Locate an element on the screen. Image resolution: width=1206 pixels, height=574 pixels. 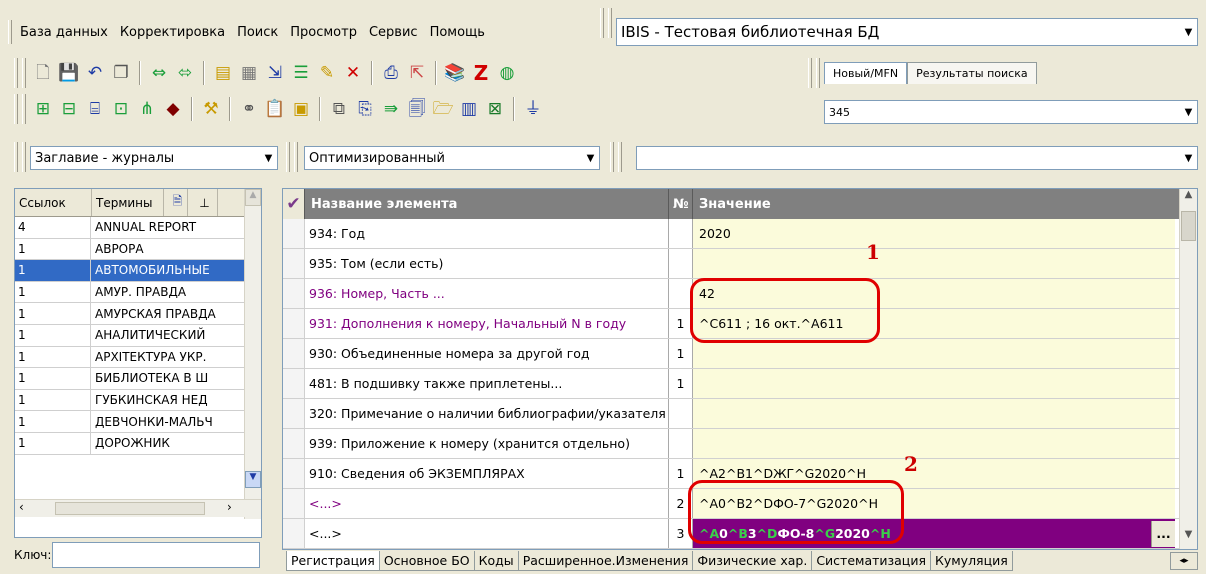
filter-icon: ⏚ is located at coordinates (533, 109).